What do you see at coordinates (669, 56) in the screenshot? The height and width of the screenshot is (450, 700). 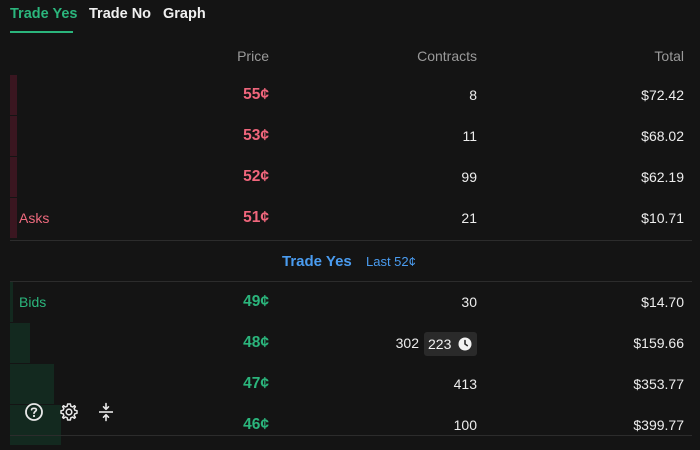 I see `header-total: Total` at bounding box center [669, 56].